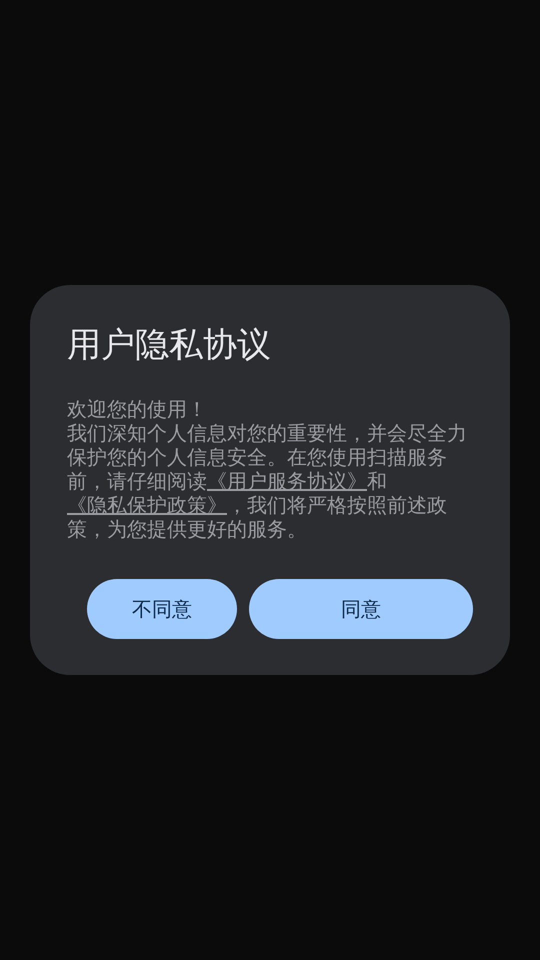  What do you see at coordinates (287, 481) in the screenshot?
I see `agreement-link: 《用户服务协议》` at bounding box center [287, 481].